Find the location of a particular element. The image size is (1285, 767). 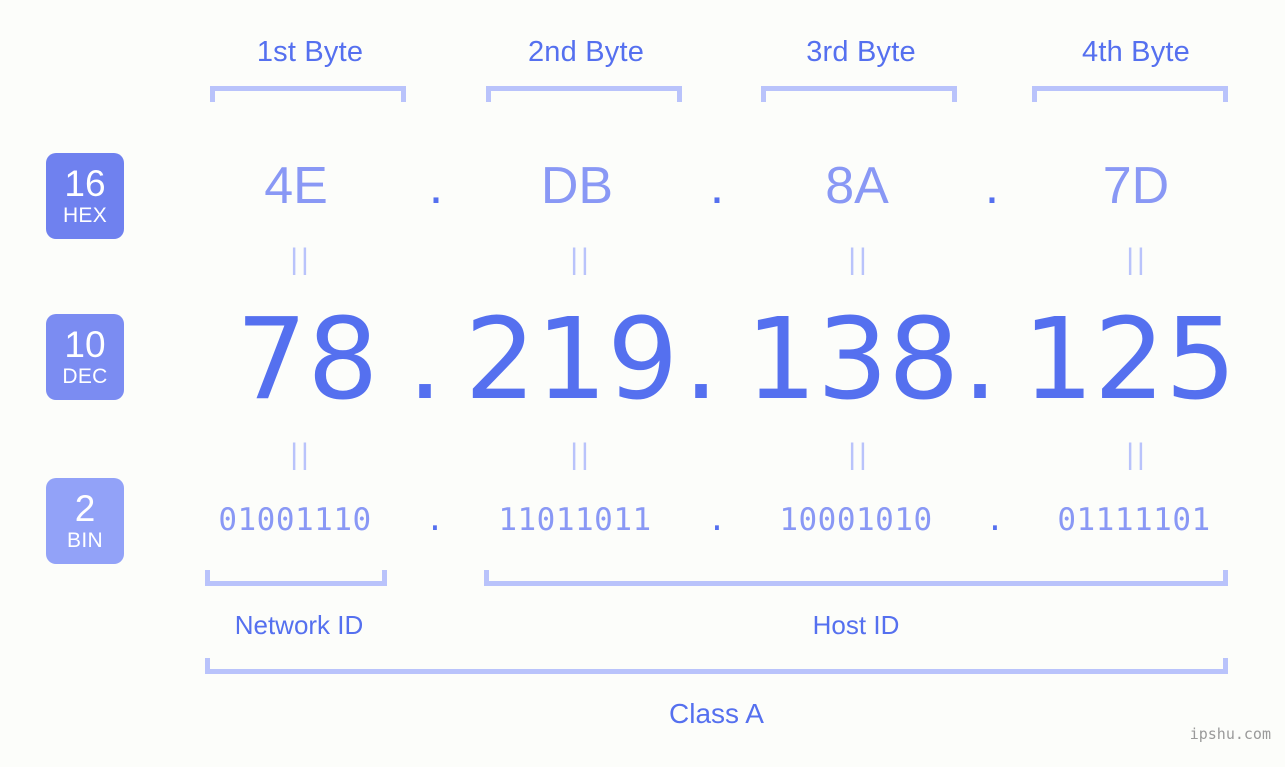

hex-byte-2: DB is located at coordinates (577, 186).